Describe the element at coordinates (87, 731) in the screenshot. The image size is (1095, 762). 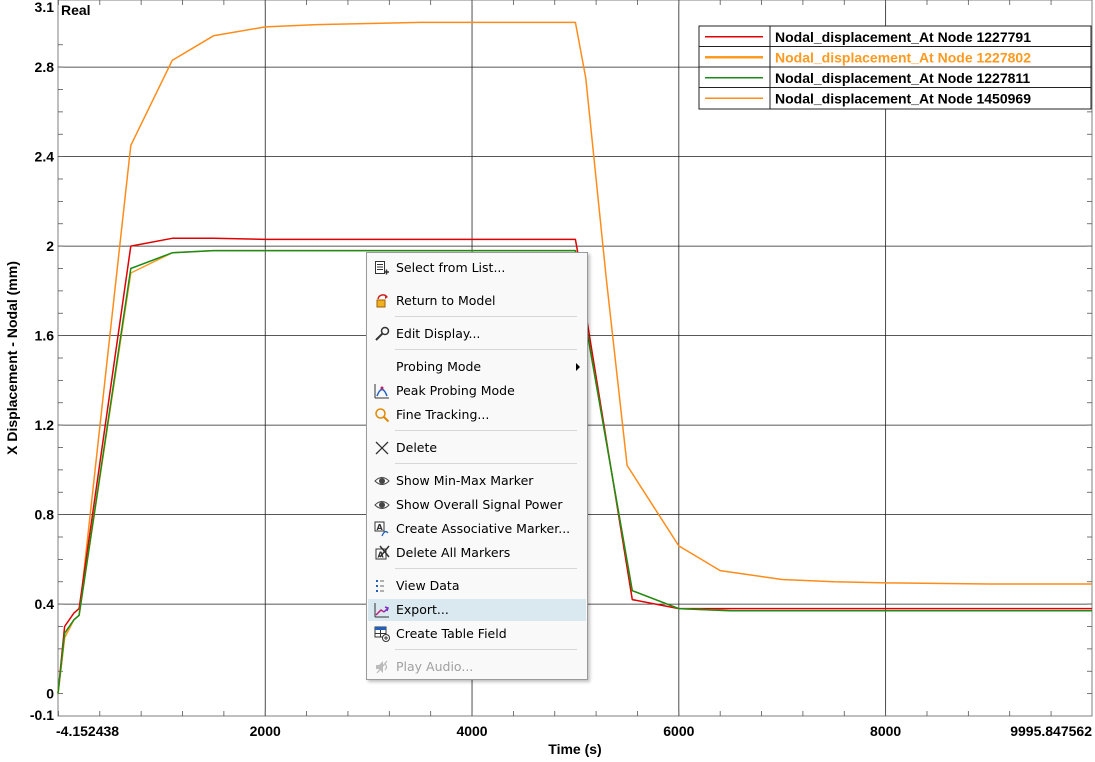
I see `x-tick-label: -4.152438` at that location.